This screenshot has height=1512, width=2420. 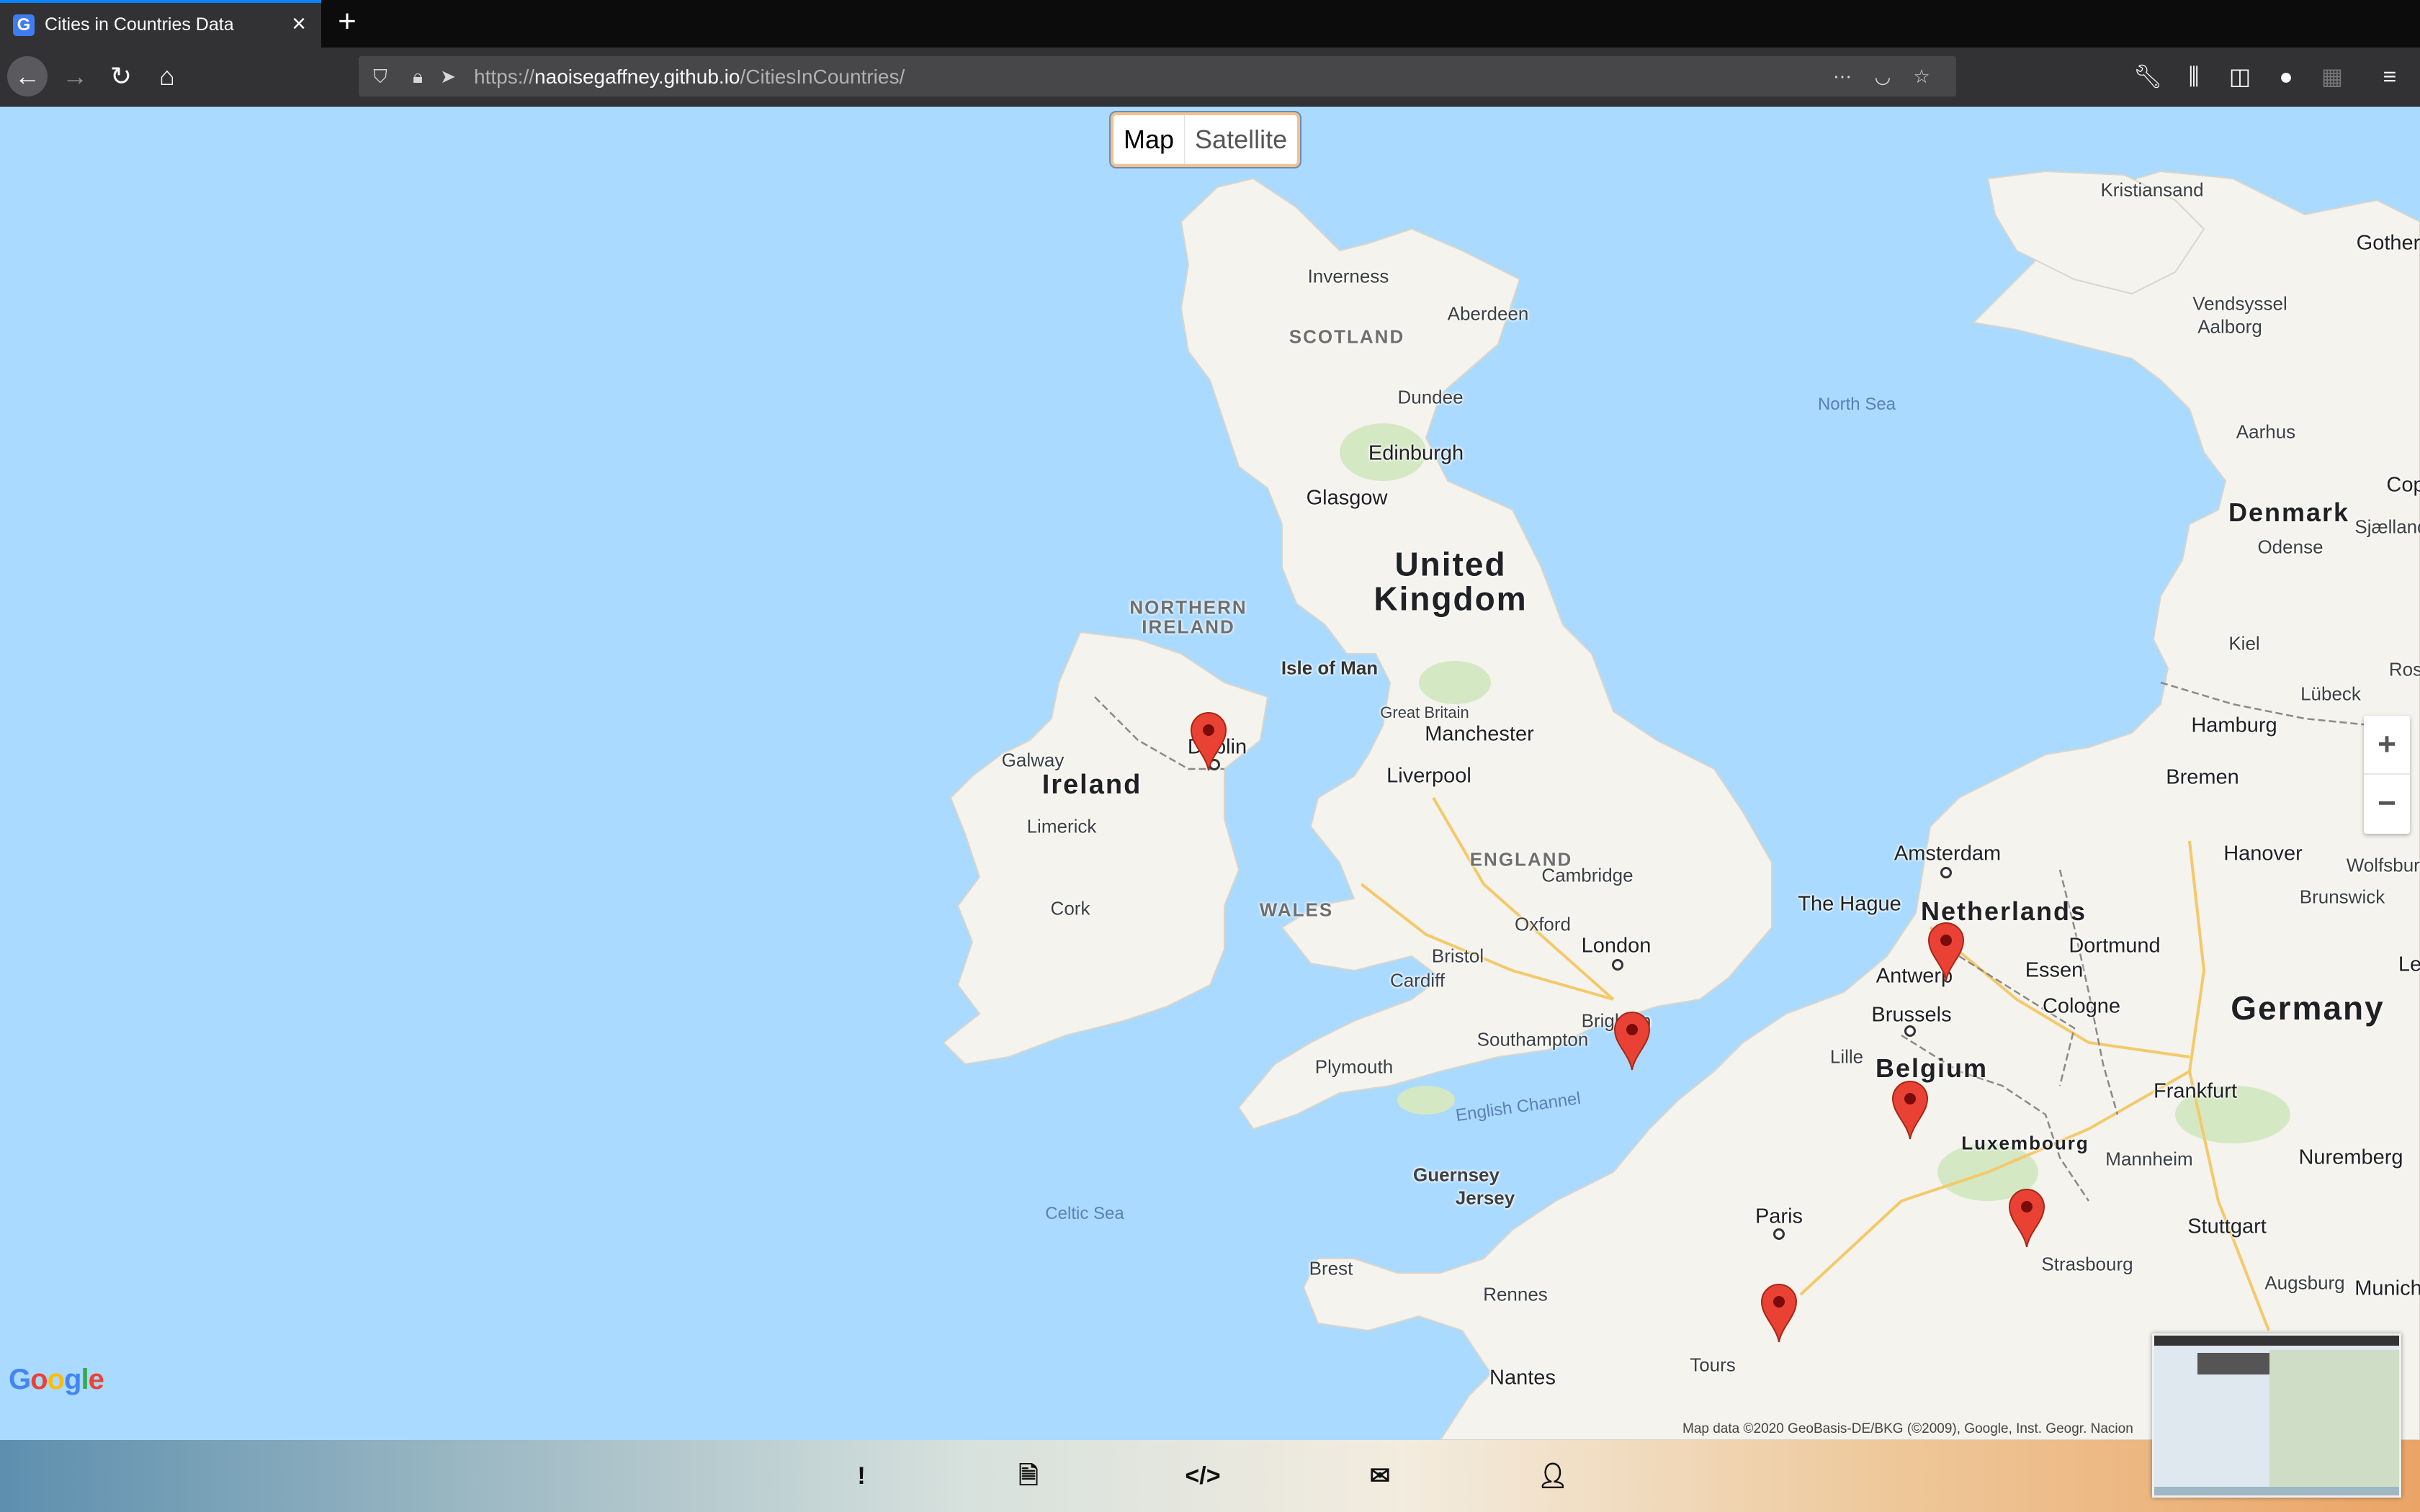 I want to click on envelope-icon: ✉, so click(x=1380, y=1476).